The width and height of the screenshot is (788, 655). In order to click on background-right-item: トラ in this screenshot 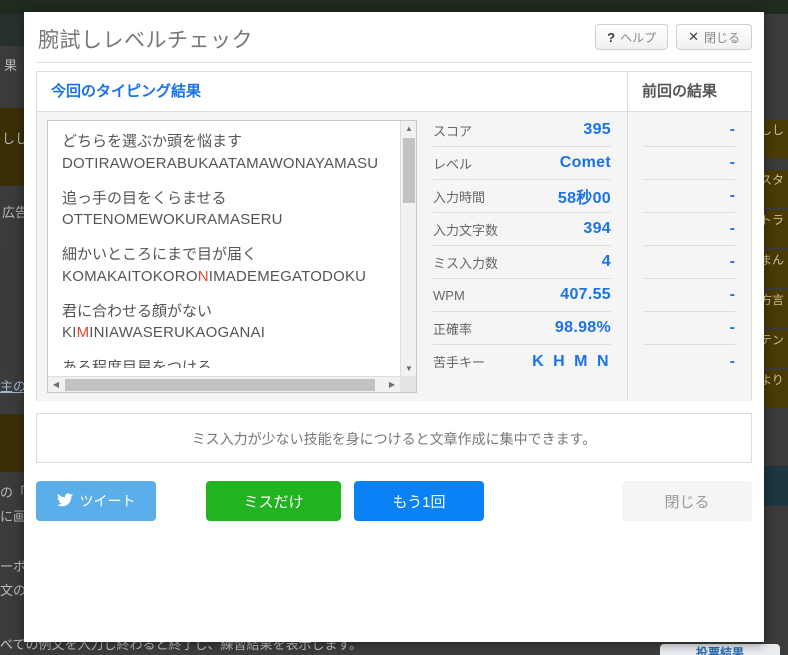, I will do `click(774, 229)`.